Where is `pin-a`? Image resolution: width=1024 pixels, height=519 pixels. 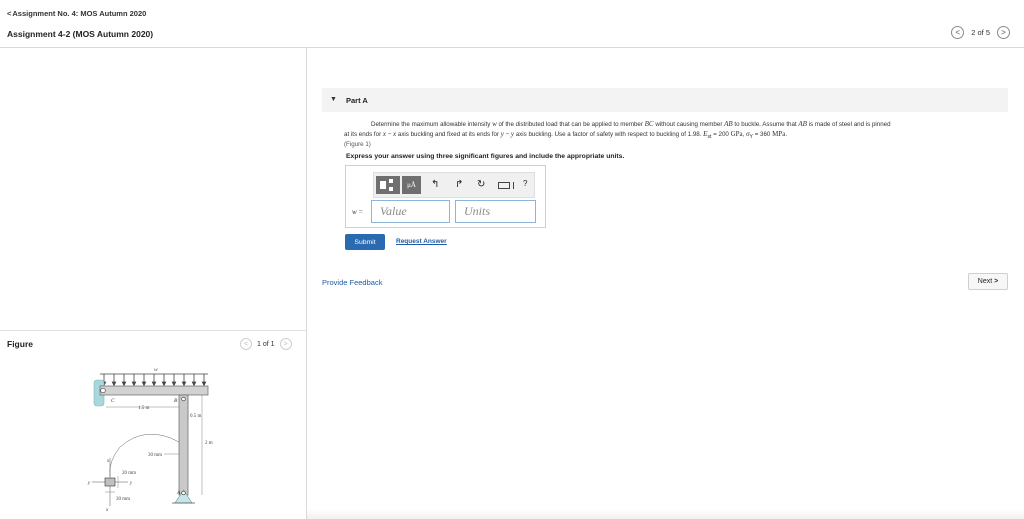
pin-a is located at coordinates (183, 493).